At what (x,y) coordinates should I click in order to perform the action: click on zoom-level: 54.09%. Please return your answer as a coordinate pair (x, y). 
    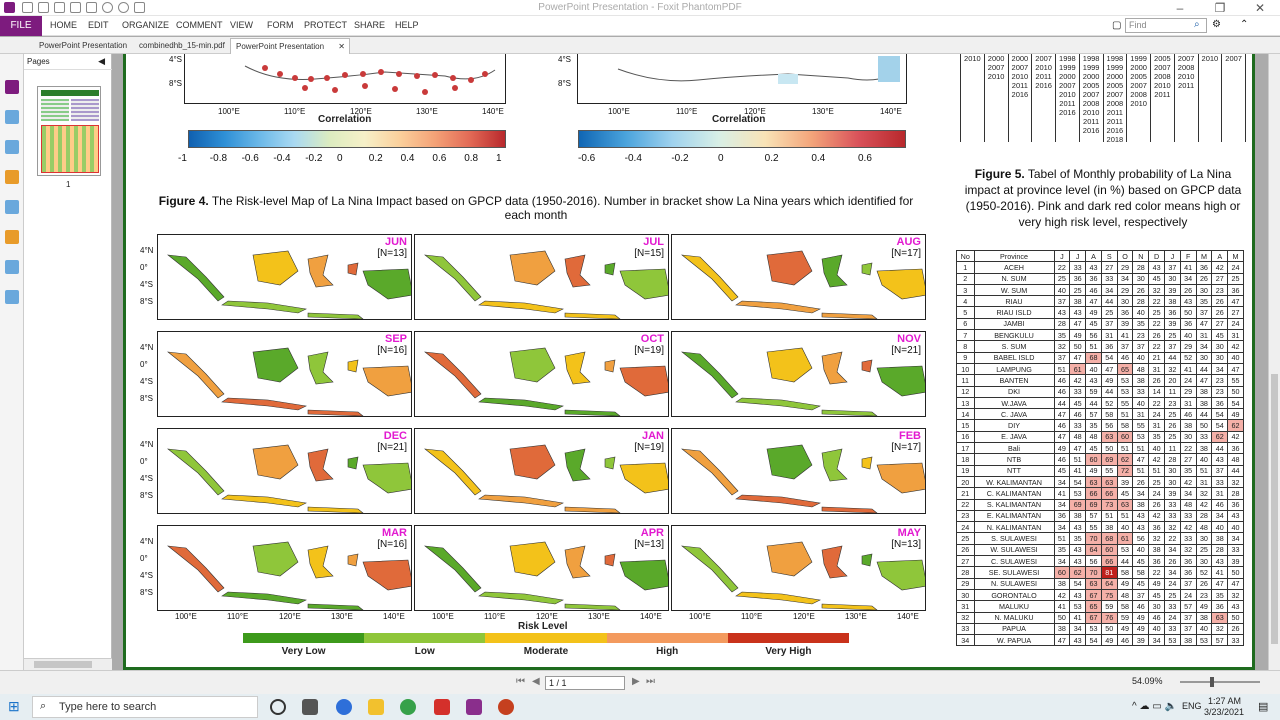
    Looking at the image, I should click on (1147, 681).